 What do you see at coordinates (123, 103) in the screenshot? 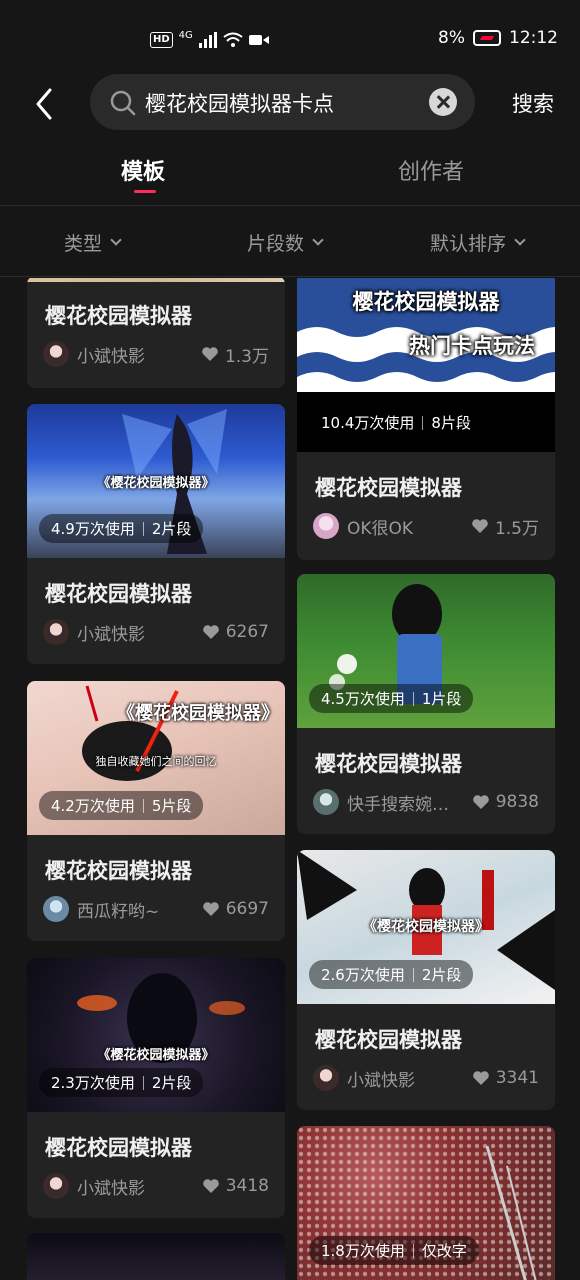
I see `search-icon` at bounding box center [123, 103].